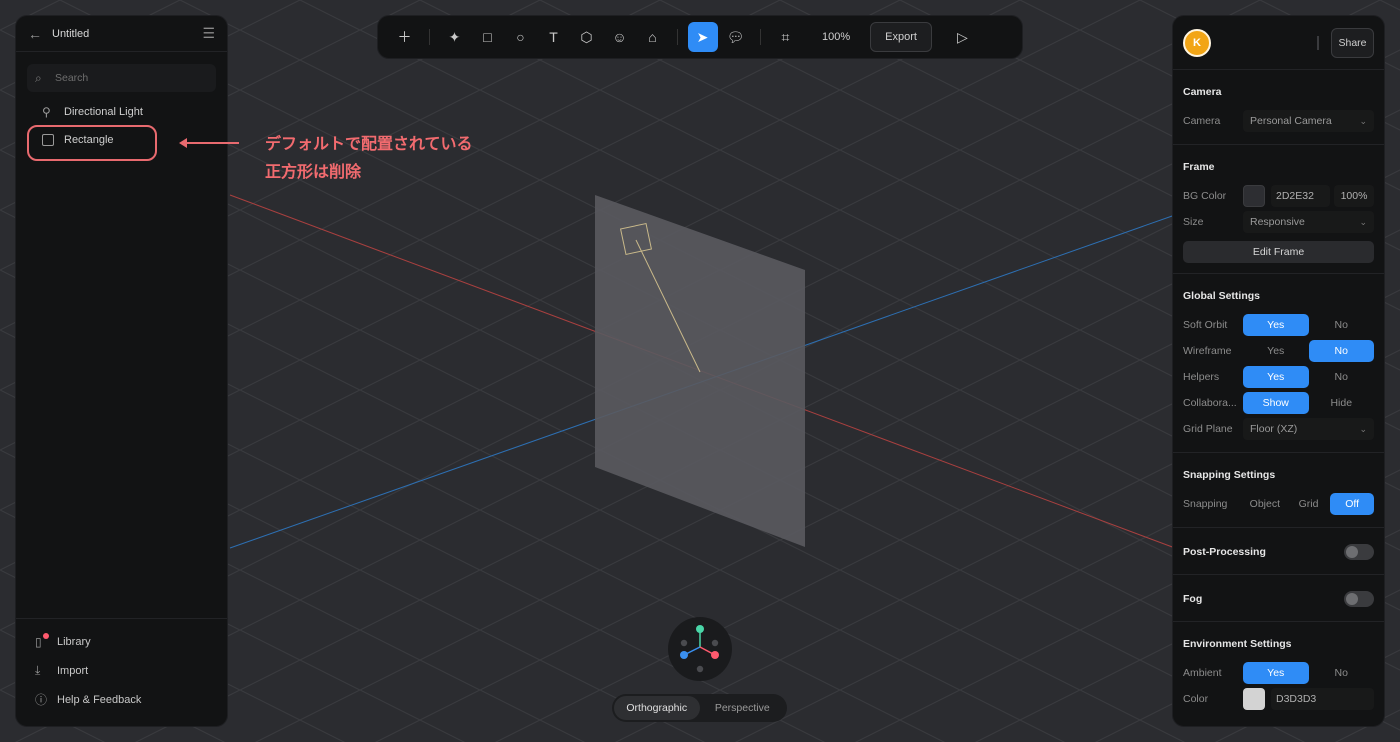 This screenshot has height=742, width=1400. I want to click on projection-switch: Orthographic Perspective, so click(699, 708).